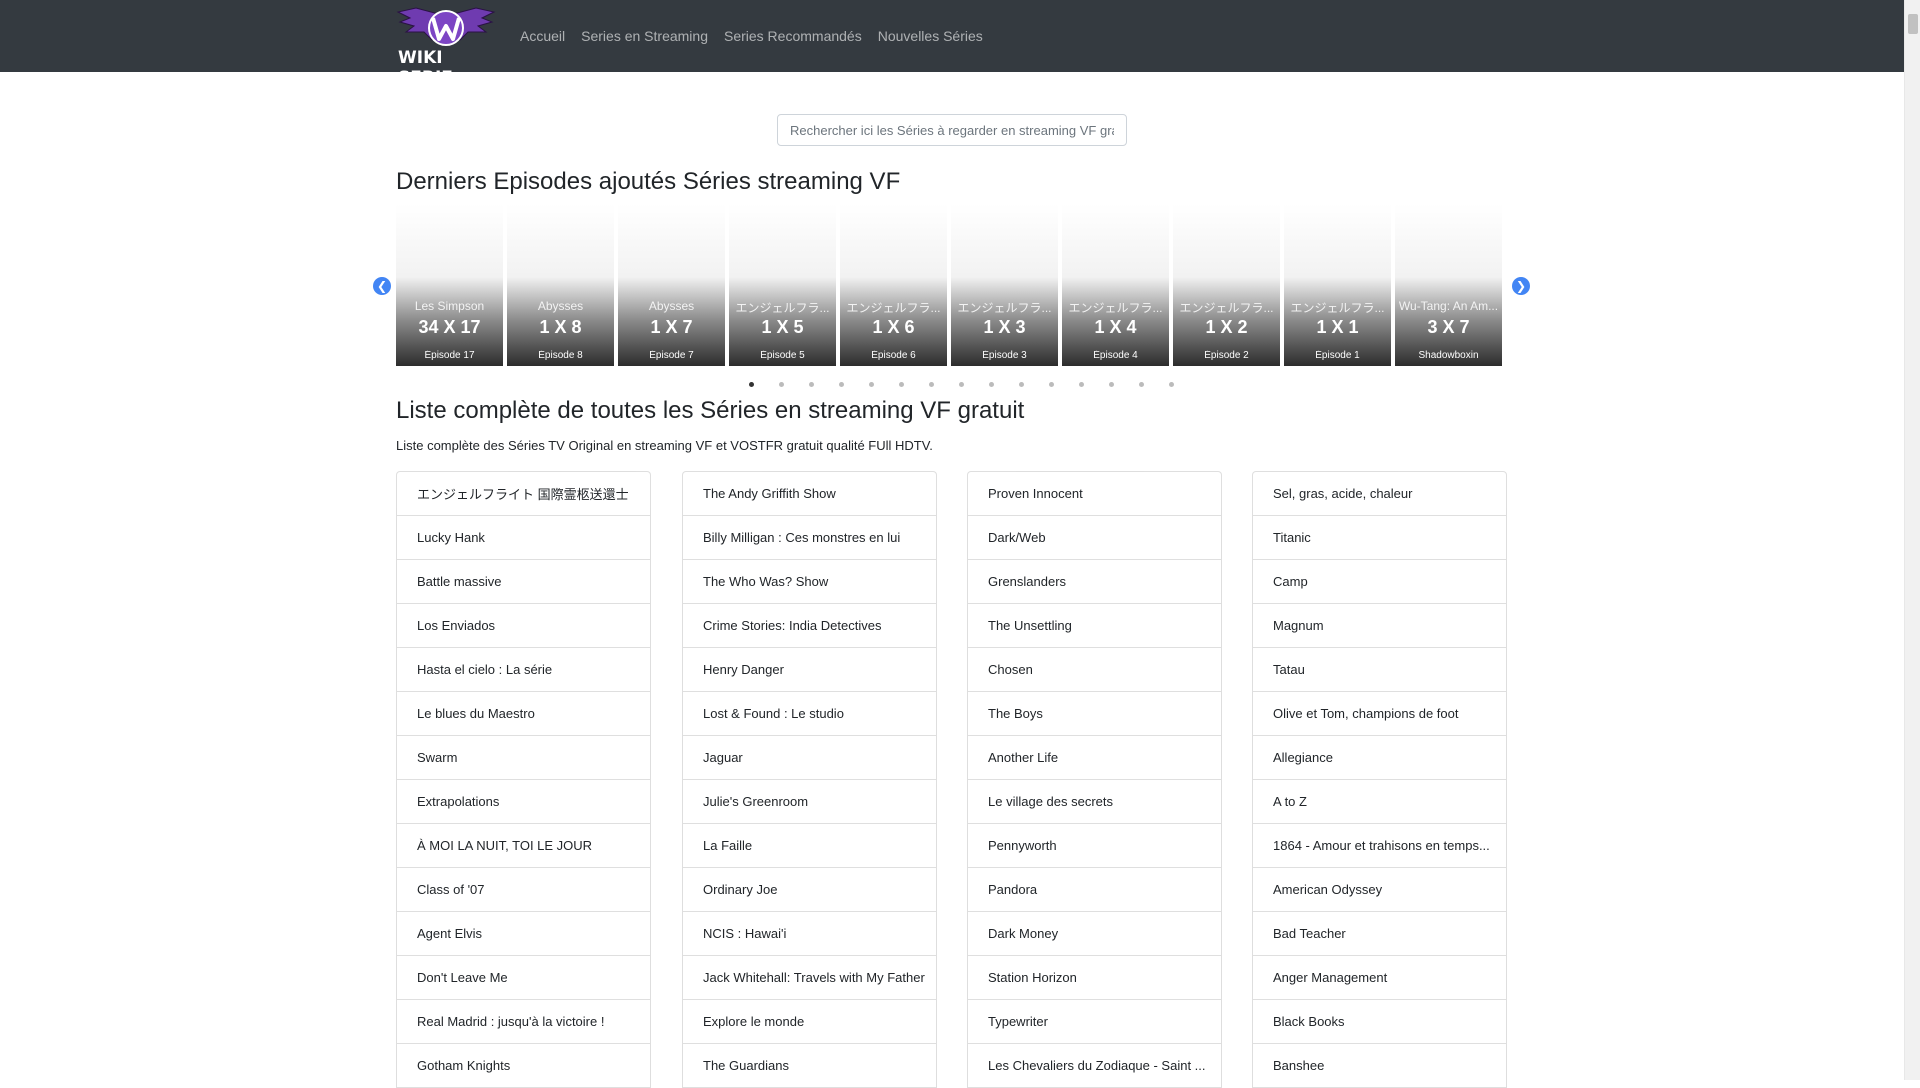 This screenshot has height=1088, width=1920. Describe the element at coordinates (809, 538) in the screenshot. I see `series-list-item: Billy Milligan : Ces monstres en lui` at that location.